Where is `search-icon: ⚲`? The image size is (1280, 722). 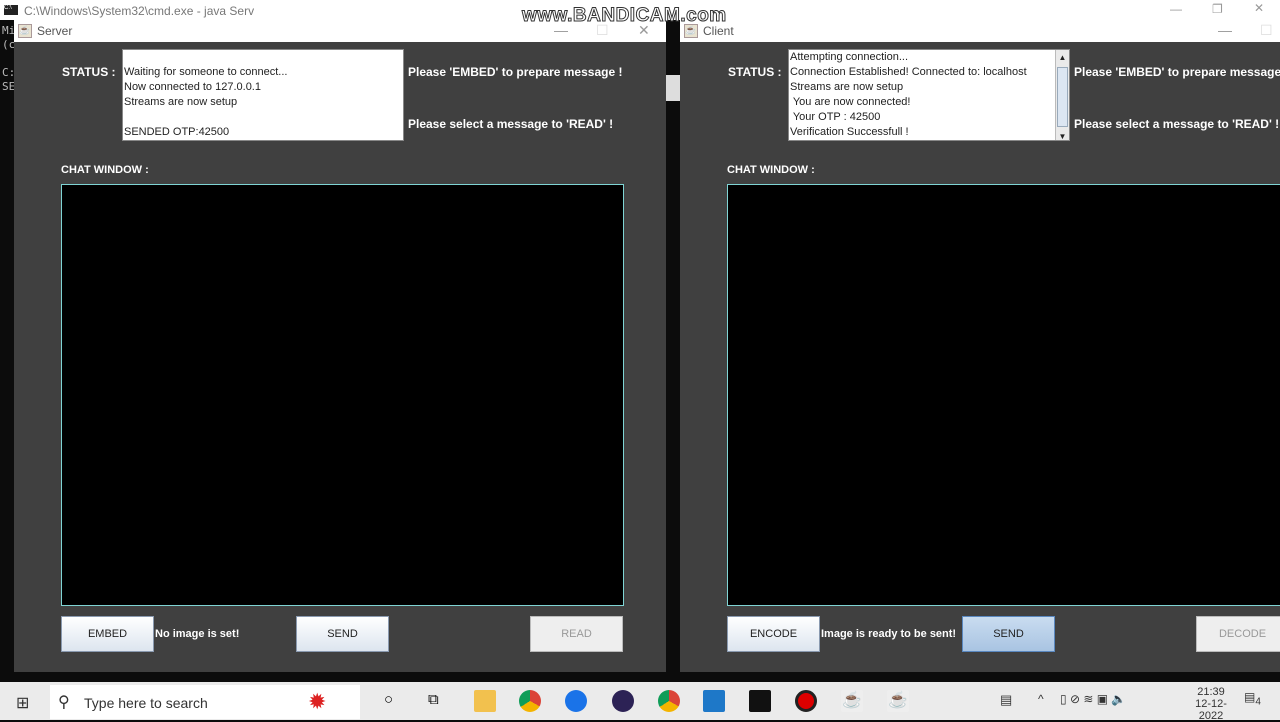 search-icon: ⚲ is located at coordinates (64, 702).